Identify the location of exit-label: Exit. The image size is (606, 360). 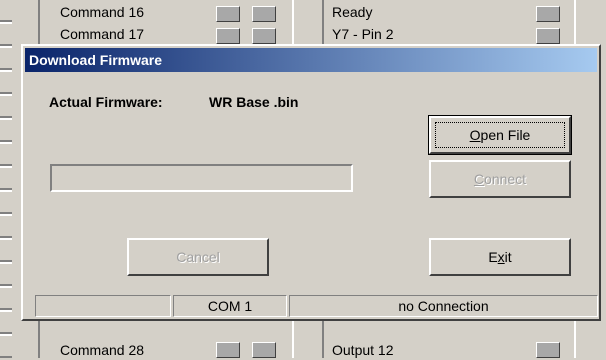
(500, 257).